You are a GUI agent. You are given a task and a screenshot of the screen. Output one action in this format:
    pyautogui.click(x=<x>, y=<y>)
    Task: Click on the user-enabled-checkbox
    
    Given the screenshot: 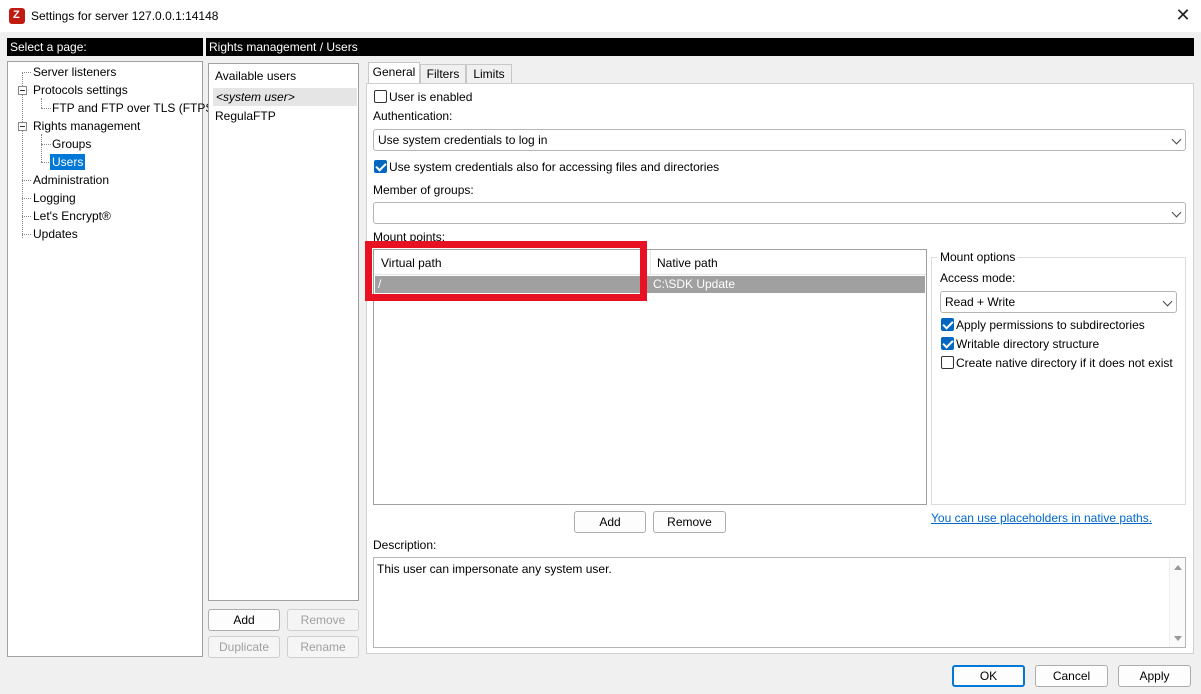 What is the action you would take?
    pyautogui.click(x=380, y=96)
    